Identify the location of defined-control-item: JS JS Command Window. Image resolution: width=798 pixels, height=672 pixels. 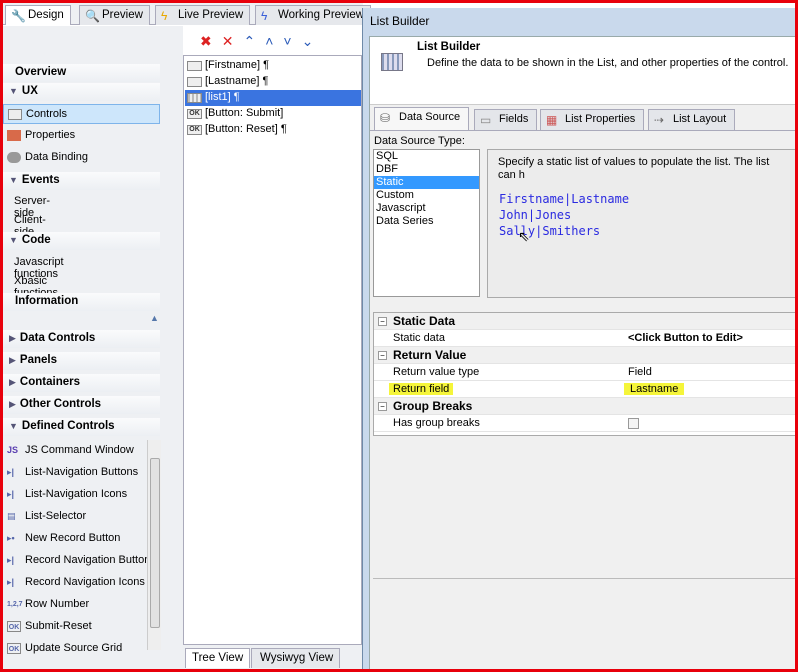
(74, 451).